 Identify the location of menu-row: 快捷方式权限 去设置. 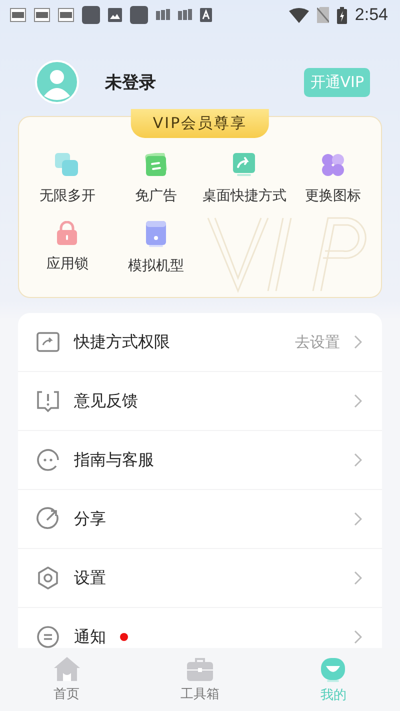
(200, 342).